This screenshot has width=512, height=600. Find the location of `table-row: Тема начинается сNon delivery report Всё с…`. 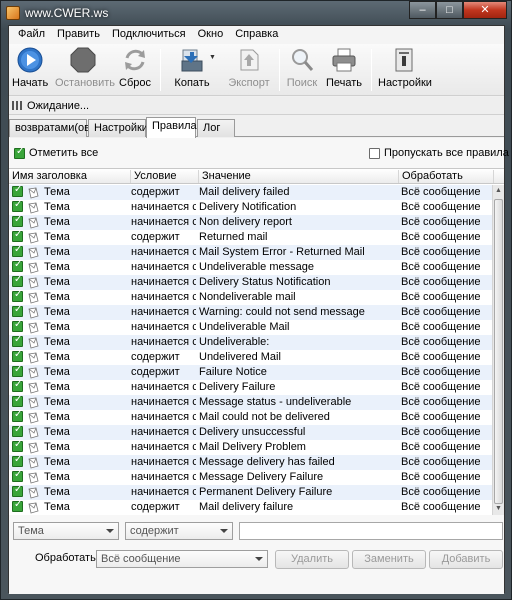

table-row: Тема начинается сNon delivery report Всё с… is located at coordinates (251, 222).